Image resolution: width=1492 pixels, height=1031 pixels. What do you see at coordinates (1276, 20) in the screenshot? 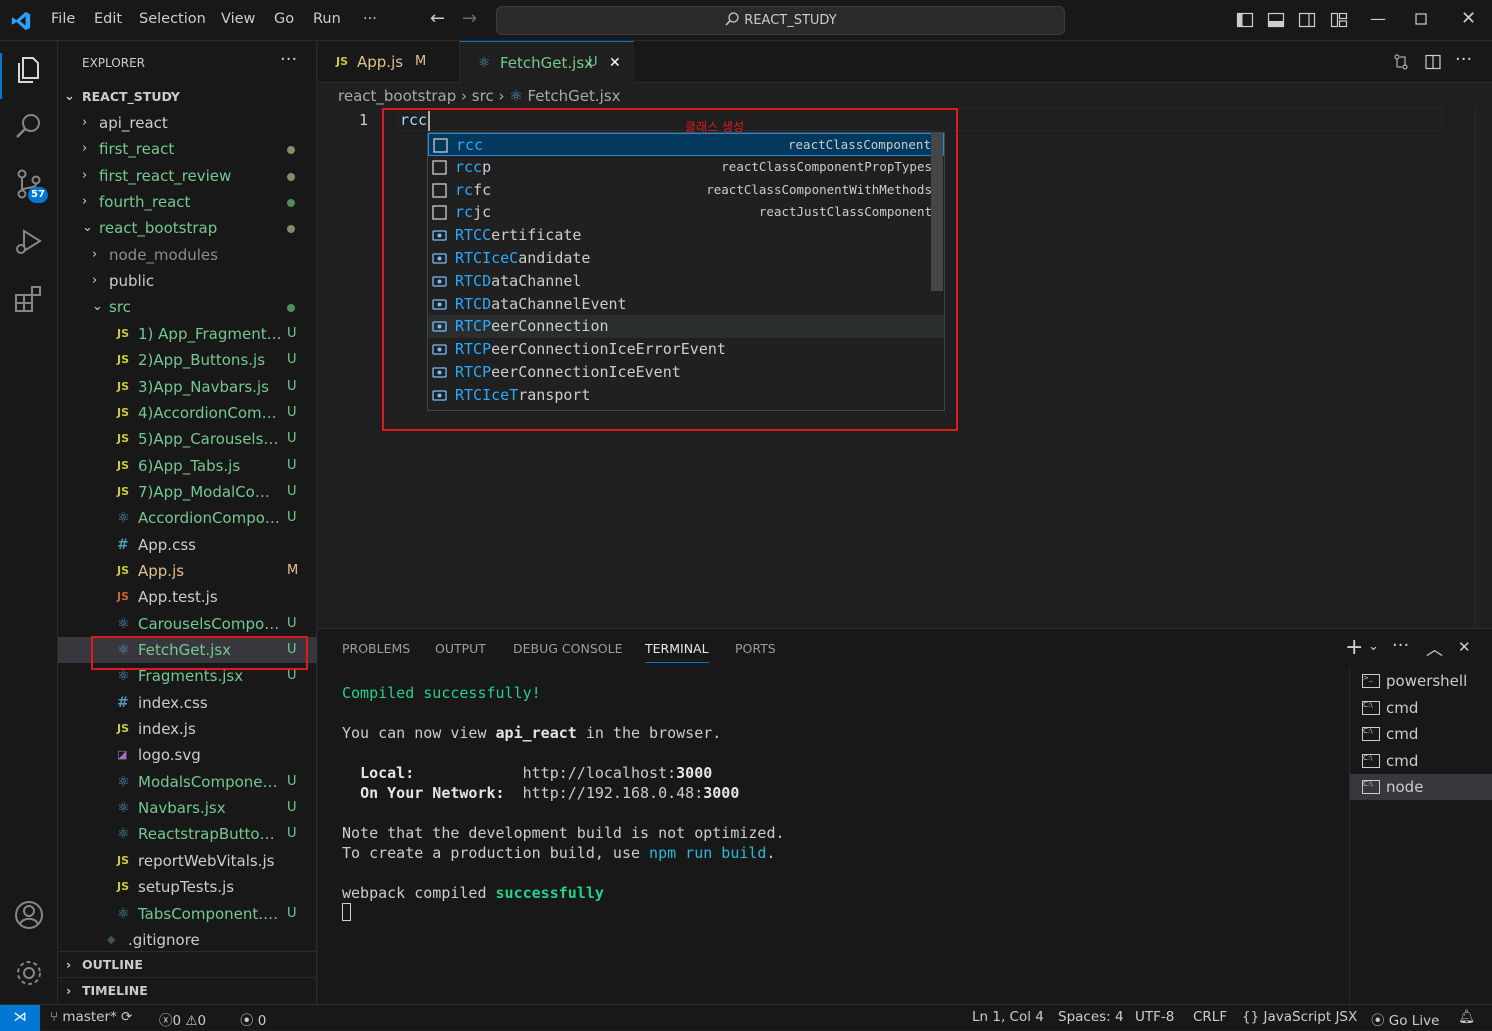
I see `toggle-panel-icon` at bounding box center [1276, 20].